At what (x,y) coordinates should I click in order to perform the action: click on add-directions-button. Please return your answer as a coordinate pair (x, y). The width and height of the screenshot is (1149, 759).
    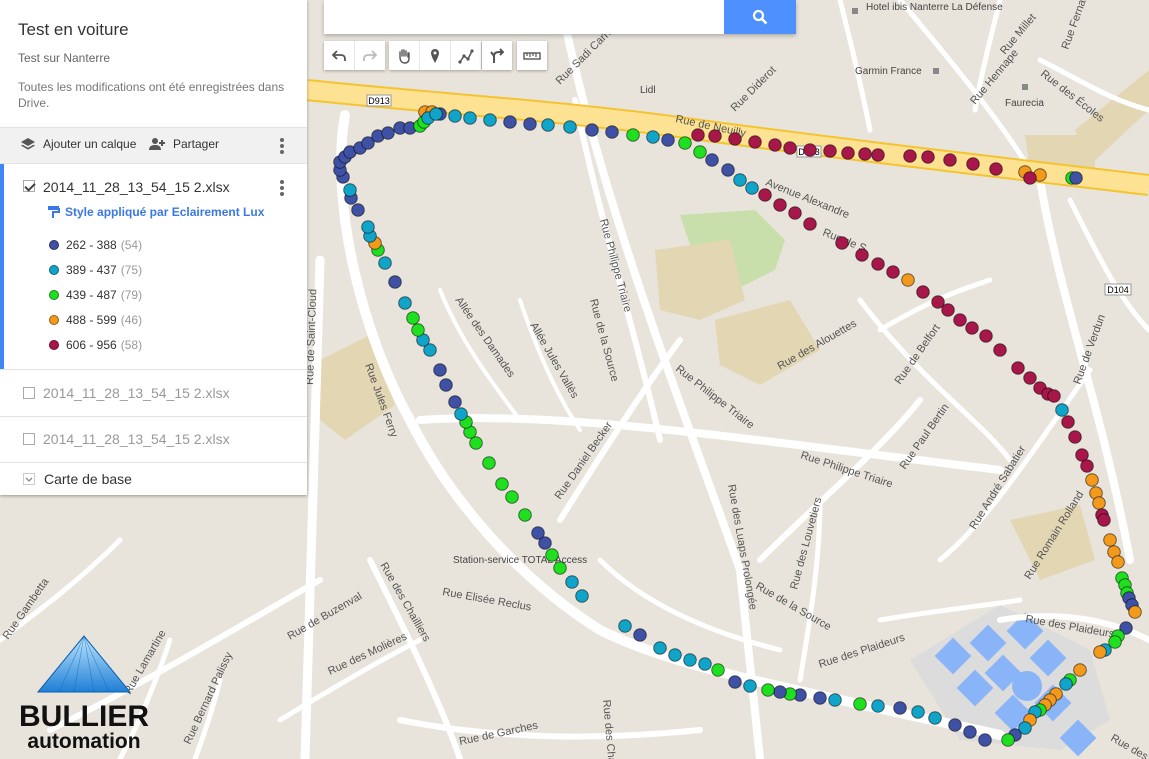
    Looking at the image, I should click on (497, 55).